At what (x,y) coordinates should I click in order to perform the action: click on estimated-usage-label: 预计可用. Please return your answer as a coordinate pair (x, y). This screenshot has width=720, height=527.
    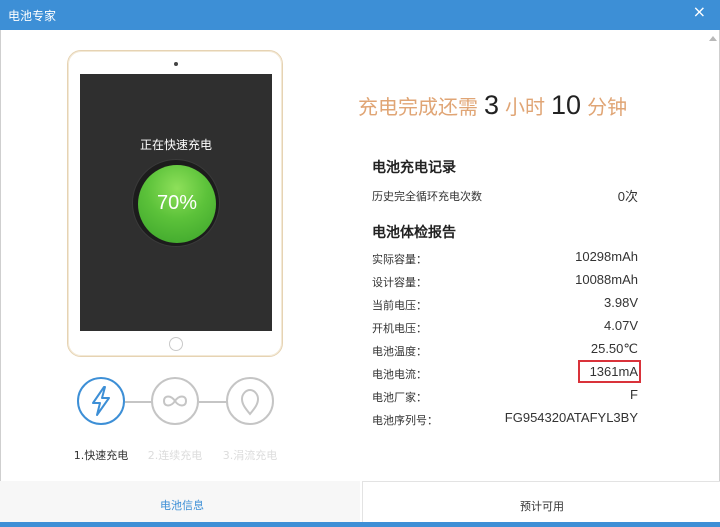
    Looking at the image, I should click on (542, 506).